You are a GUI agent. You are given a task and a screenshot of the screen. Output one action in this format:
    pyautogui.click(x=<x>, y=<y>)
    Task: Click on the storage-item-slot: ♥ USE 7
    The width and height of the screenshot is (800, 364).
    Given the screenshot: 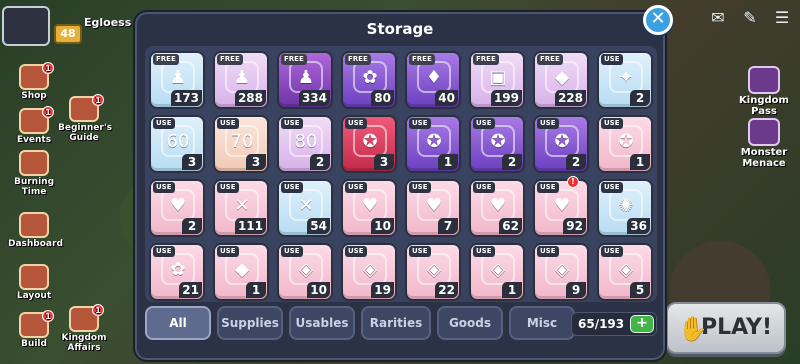 What is the action you would take?
    pyautogui.click(x=433, y=208)
    